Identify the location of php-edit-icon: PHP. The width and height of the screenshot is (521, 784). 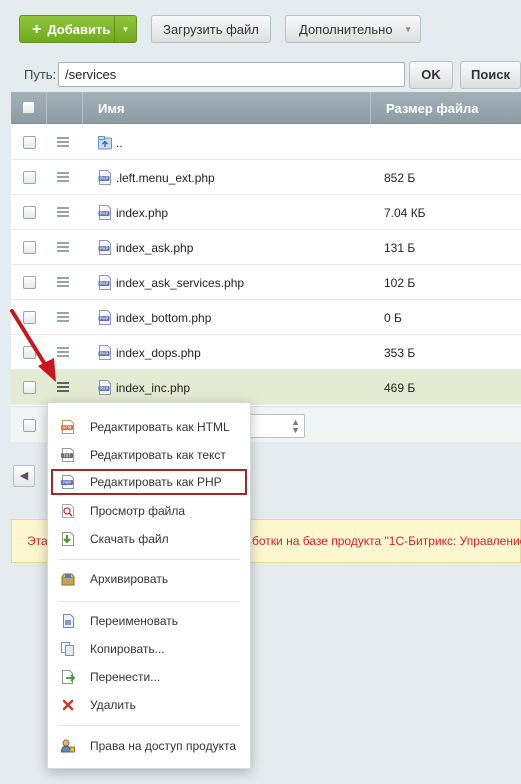
(67, 482).